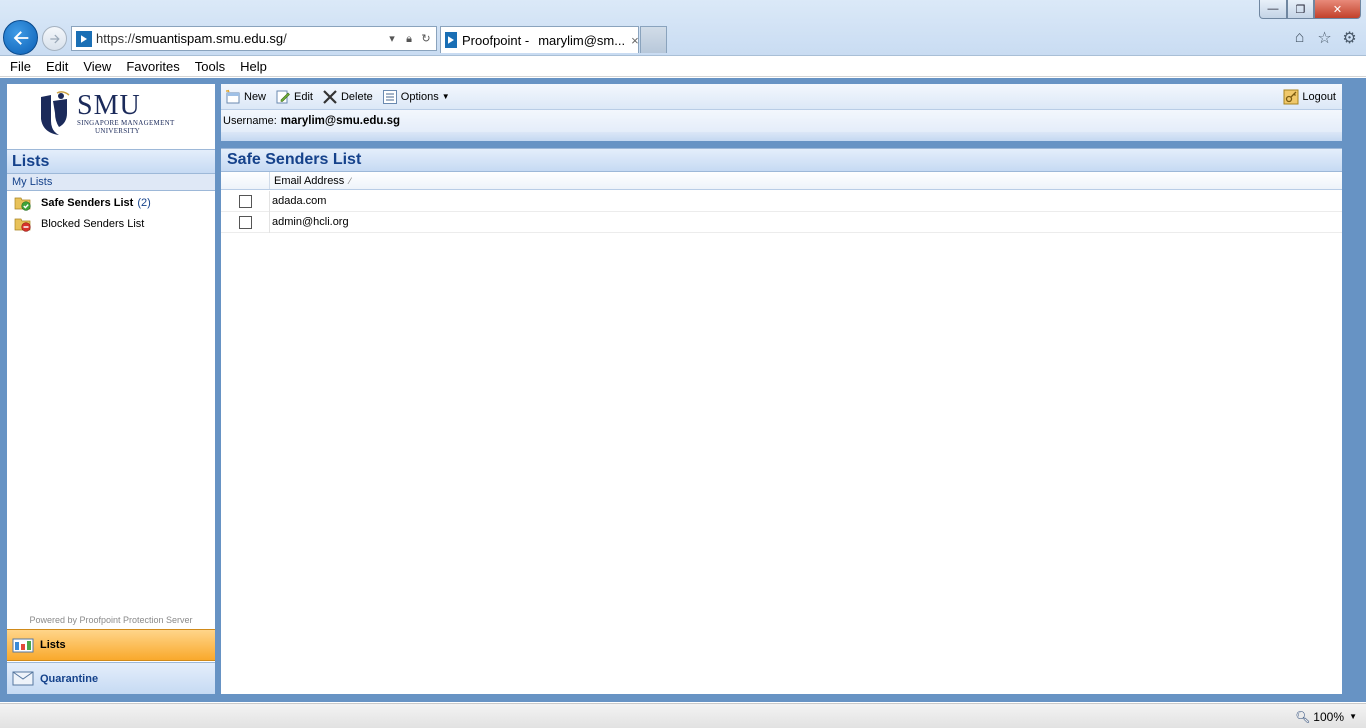 The height and width of the screenshot is (728, 1366). I want to click on edit-button: Edit, so click(294, 97).